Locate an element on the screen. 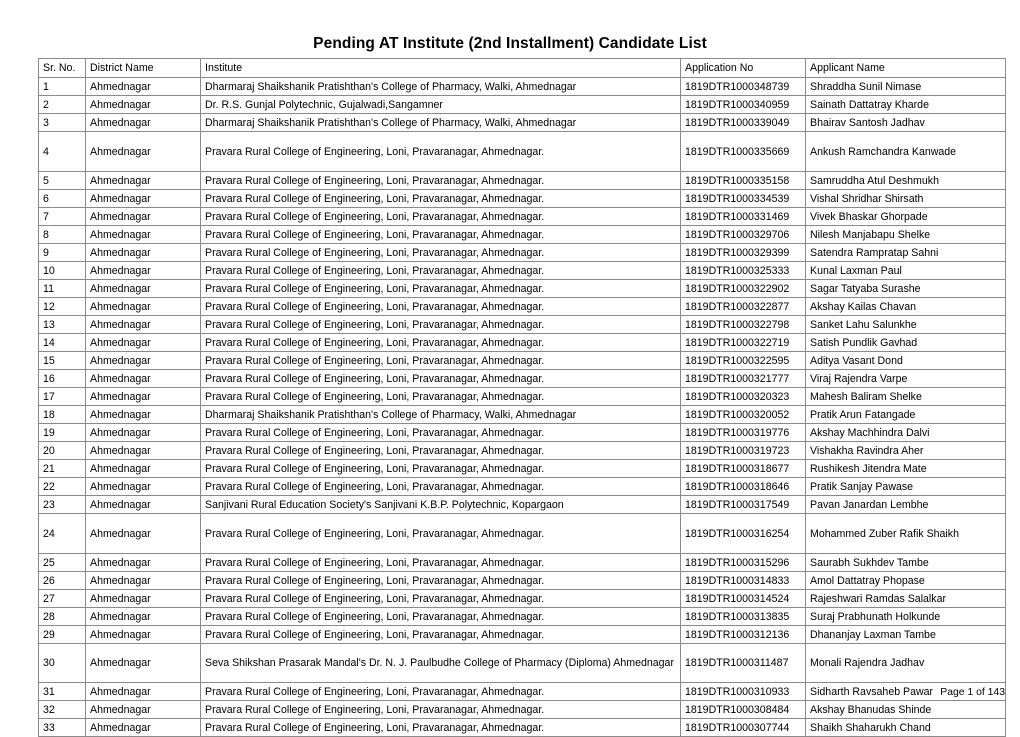 This screenshot has width=1020, height=737. cell-sr-no: 2 is located at coordinates (62, 104).